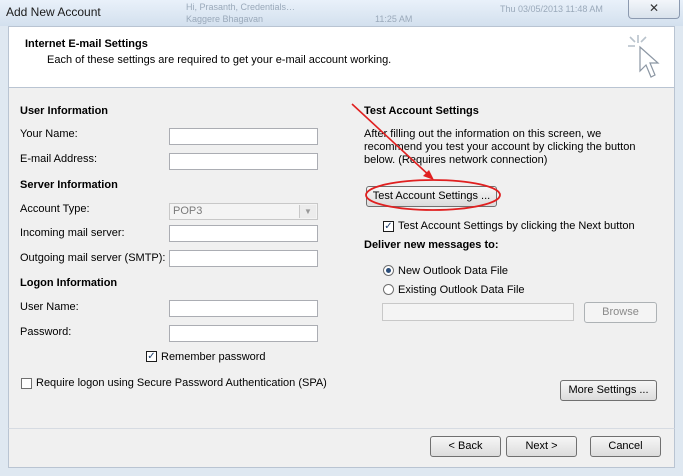  Describe the element at coordinates (46, 332) in the screenshot. I see `password-label: Password:` at that location.